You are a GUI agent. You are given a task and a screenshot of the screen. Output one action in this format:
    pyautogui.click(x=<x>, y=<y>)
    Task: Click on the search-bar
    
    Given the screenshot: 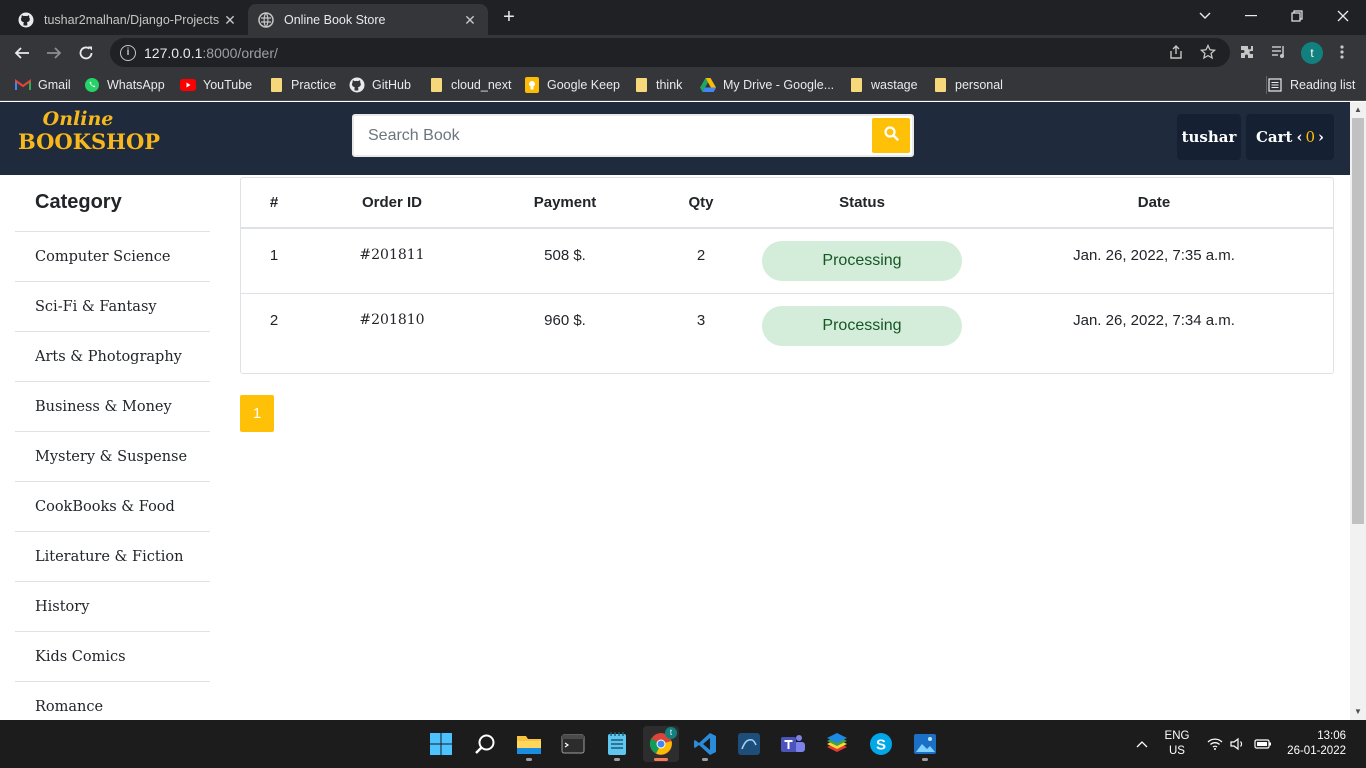 What is the action you would take?
    pyautogui.click(x=633, y=135)
    